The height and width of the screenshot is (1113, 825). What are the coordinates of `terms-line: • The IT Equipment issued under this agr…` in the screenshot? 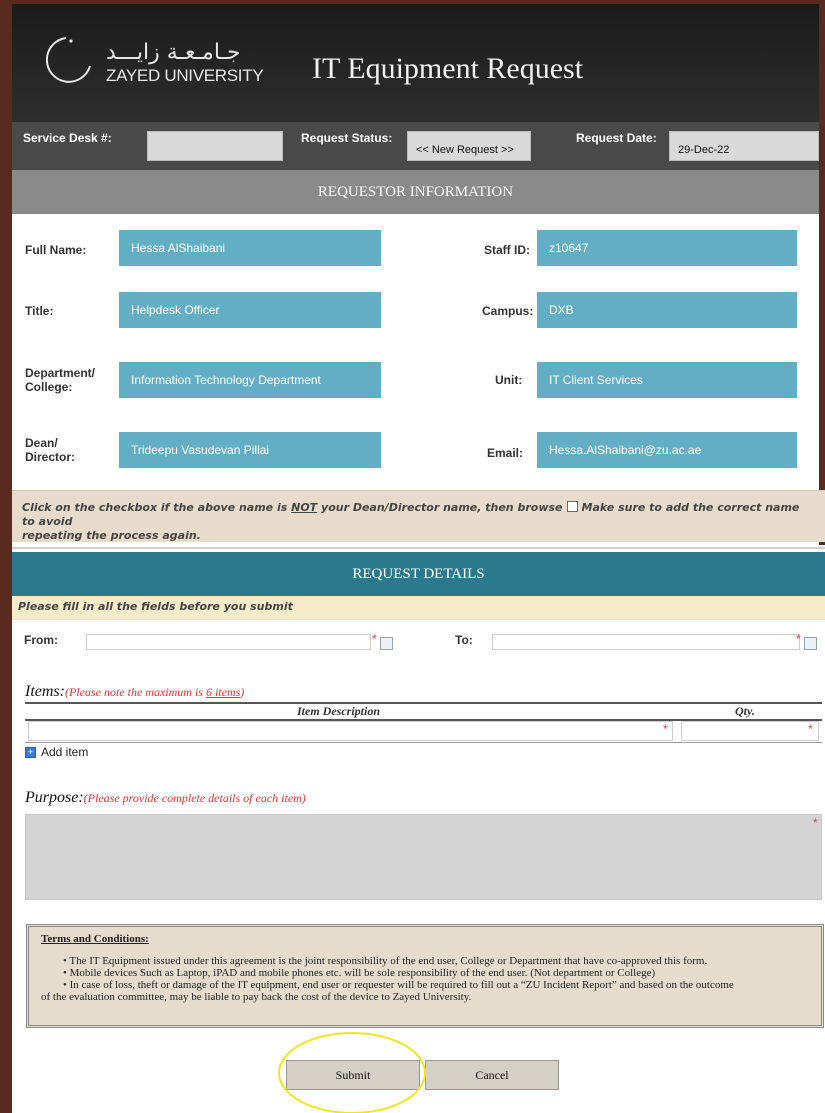 It's located at (385, 961).